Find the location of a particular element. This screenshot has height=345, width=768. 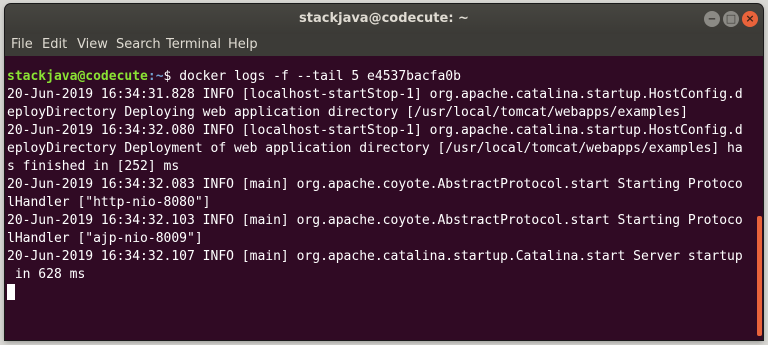

window-title: stackjava@codecute: ~ is located at coordinates (384, 18).